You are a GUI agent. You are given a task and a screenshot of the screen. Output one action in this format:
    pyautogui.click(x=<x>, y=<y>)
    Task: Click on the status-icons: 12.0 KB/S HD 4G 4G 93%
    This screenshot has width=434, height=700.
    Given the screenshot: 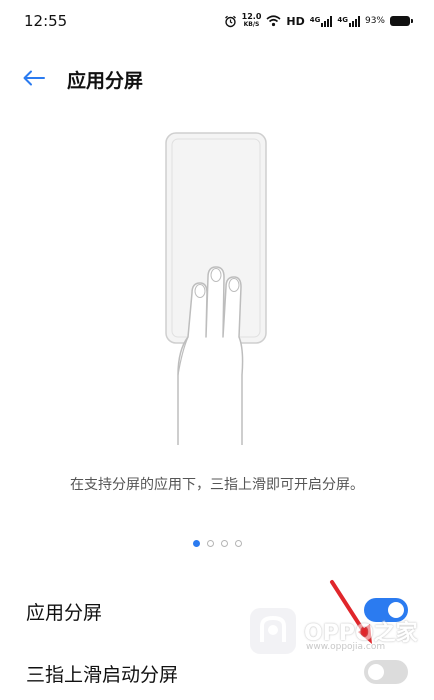 What is the action you would take?
    pyautogui.click(x=318, y=21)
    